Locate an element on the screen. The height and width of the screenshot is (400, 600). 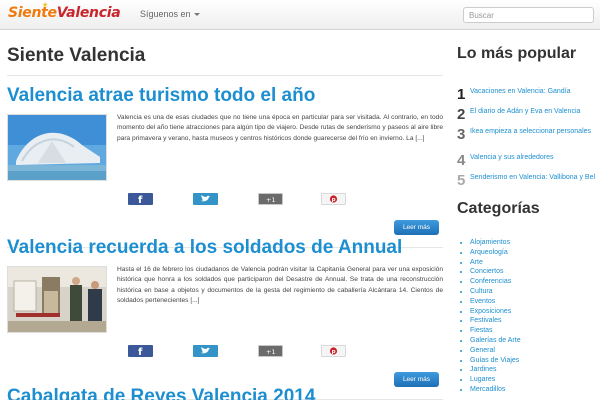
category-link: General is located at coordinates (482, 350).